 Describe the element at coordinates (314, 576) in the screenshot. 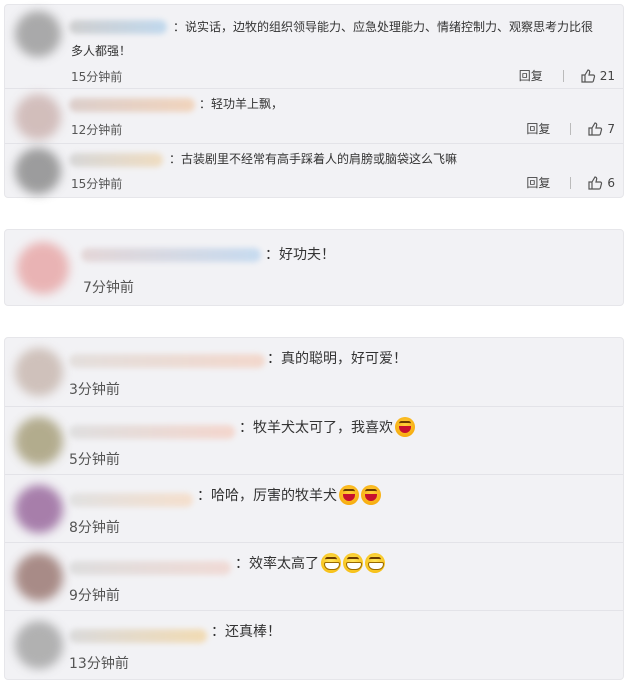

I see `comment-item: ：效率太高了 9分钟前` at that location.